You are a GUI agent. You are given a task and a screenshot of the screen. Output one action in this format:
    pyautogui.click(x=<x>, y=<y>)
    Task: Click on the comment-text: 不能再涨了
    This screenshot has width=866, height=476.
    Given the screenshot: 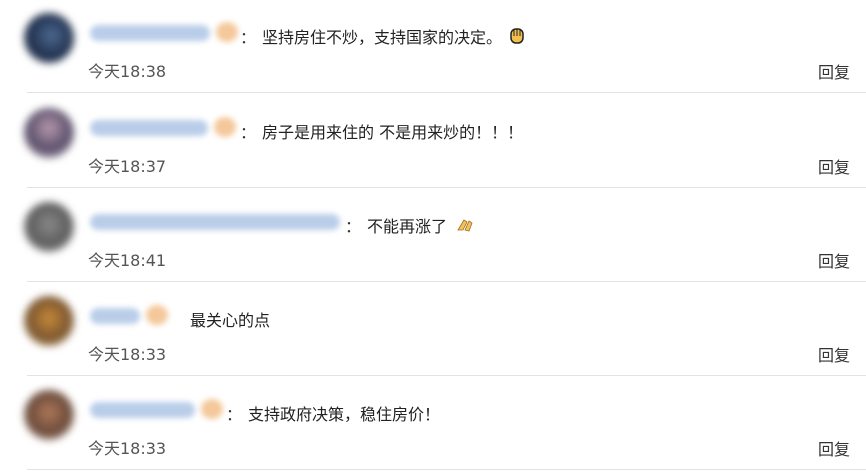 What is the action you would take?
    pyautogui.click(x=422, y=225)
    